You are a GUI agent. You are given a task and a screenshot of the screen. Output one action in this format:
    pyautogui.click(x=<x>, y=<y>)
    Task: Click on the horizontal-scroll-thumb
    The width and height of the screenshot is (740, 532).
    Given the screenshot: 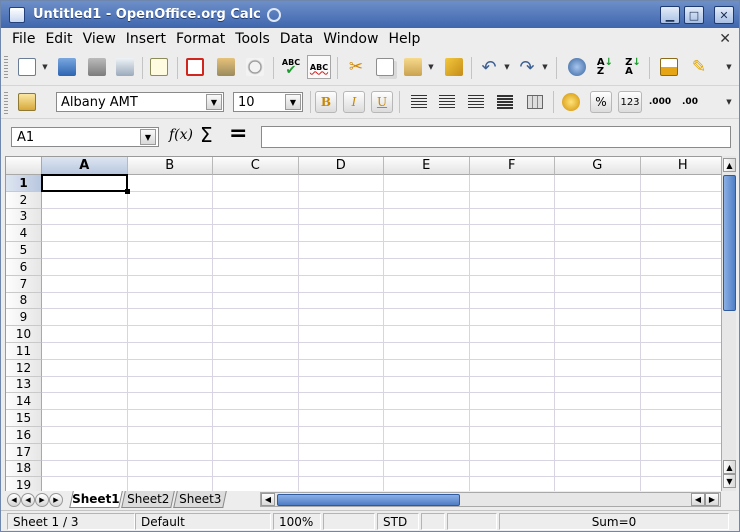 What is the action you would take?
    pyautogui.click(x=368, y=500)
    